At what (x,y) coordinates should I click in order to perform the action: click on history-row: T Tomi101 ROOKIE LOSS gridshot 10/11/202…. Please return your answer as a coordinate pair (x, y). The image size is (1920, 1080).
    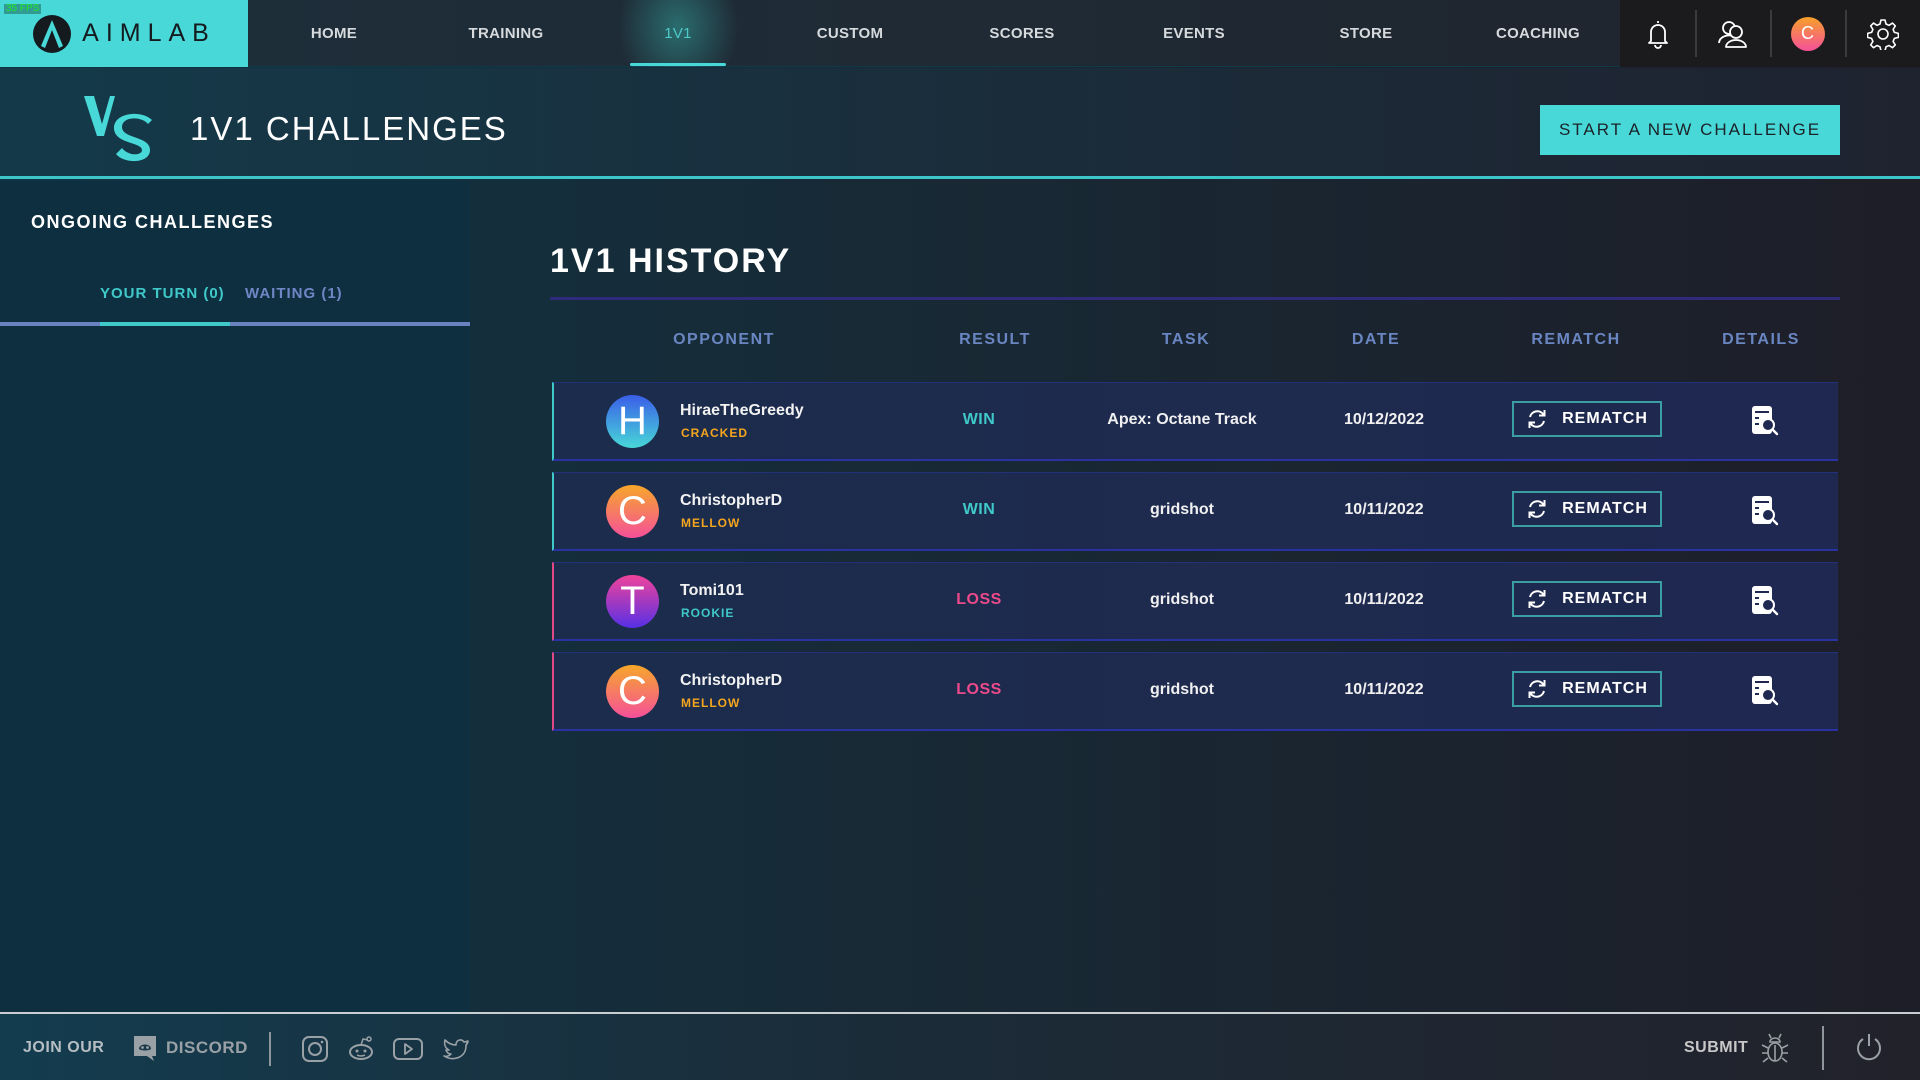
    Looking at the image, I should click on (1195, 601).